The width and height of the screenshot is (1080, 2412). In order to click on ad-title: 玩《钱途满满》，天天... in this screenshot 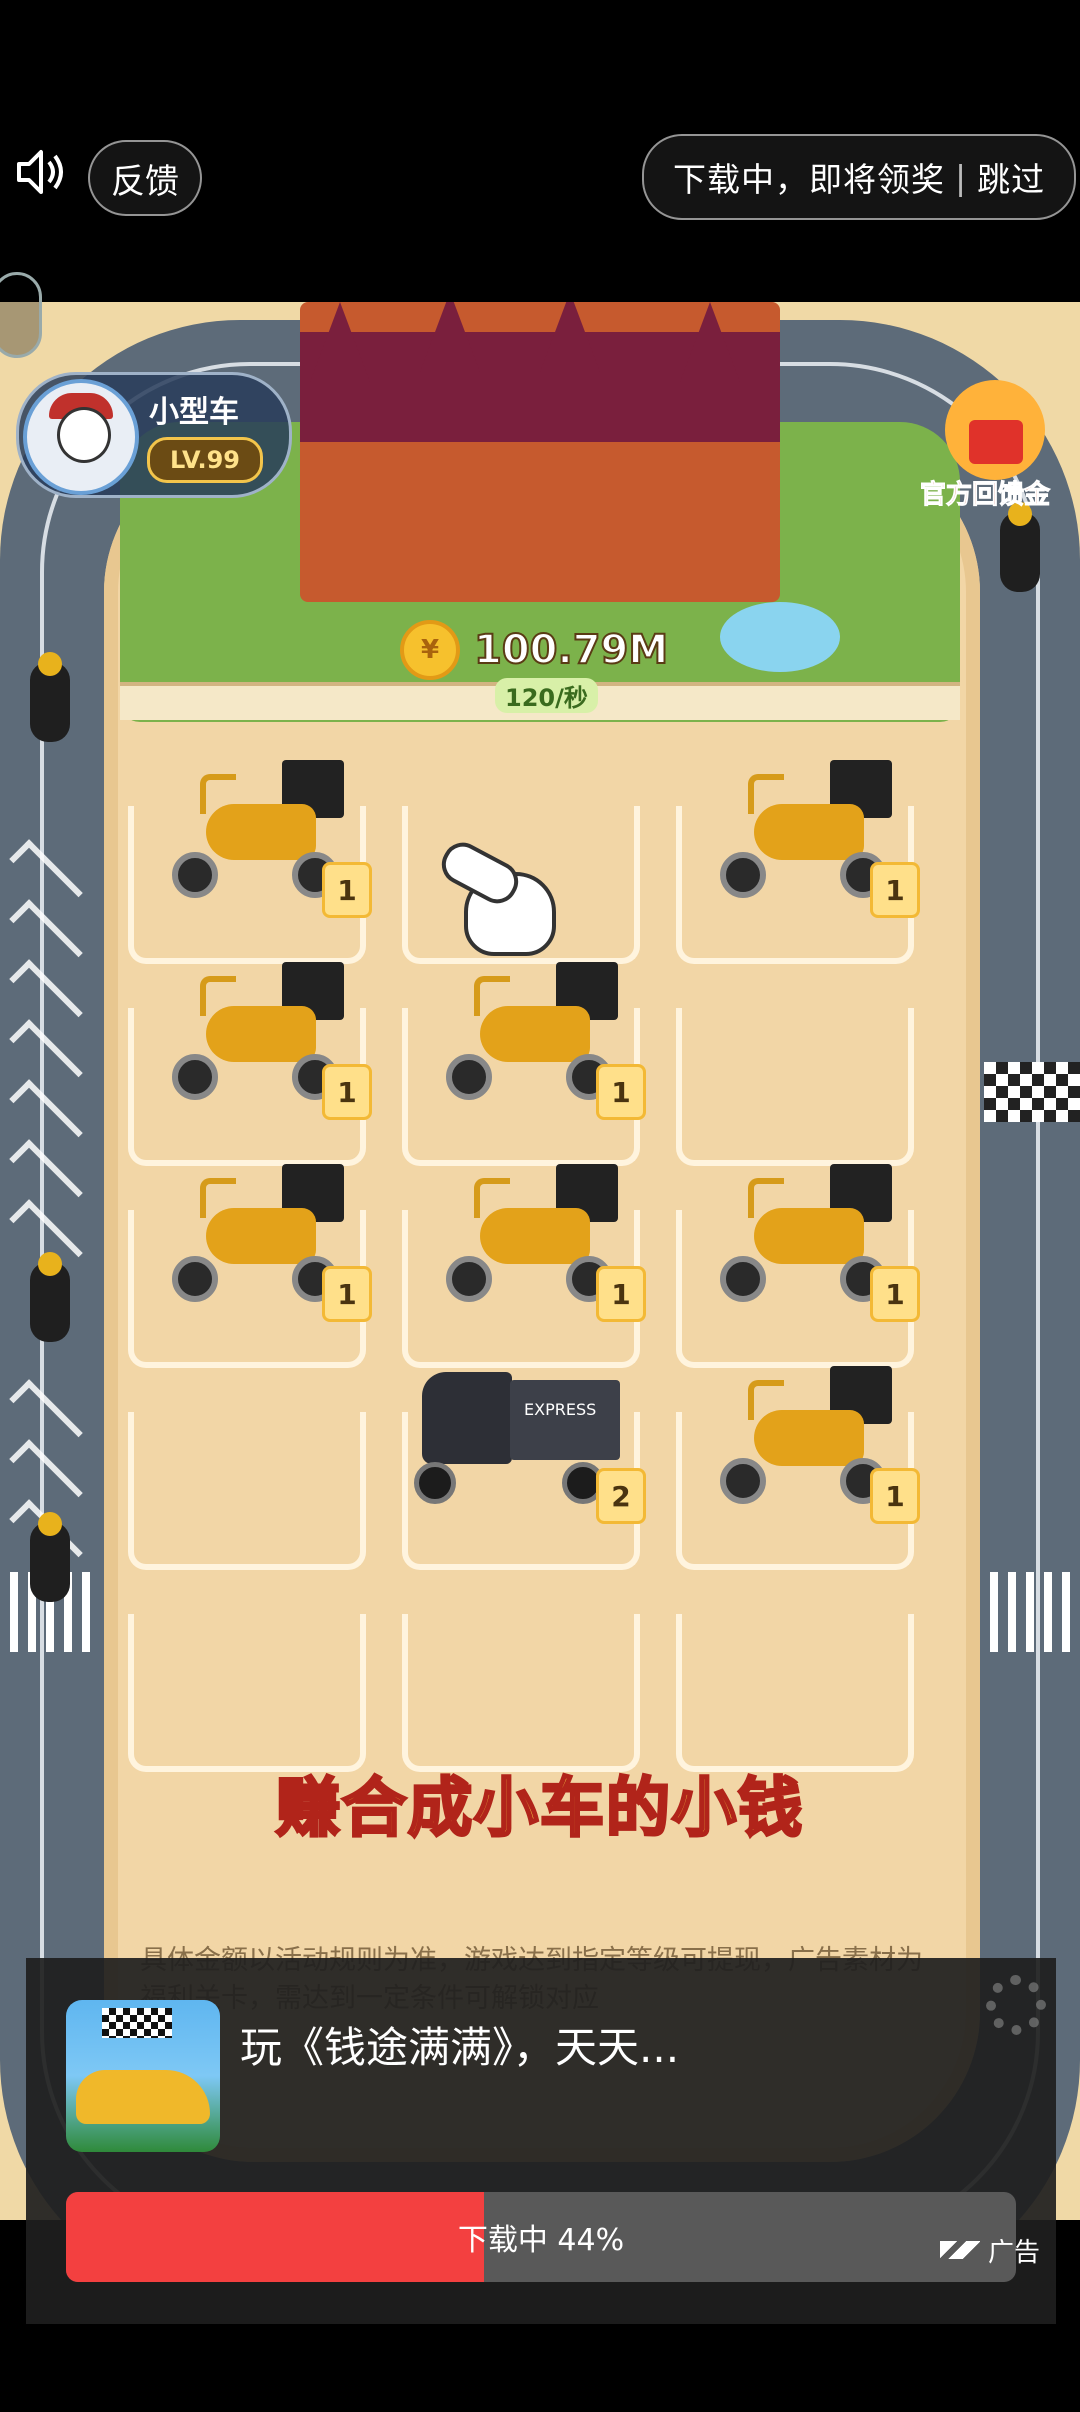, I will do `click(459, 2044)`.